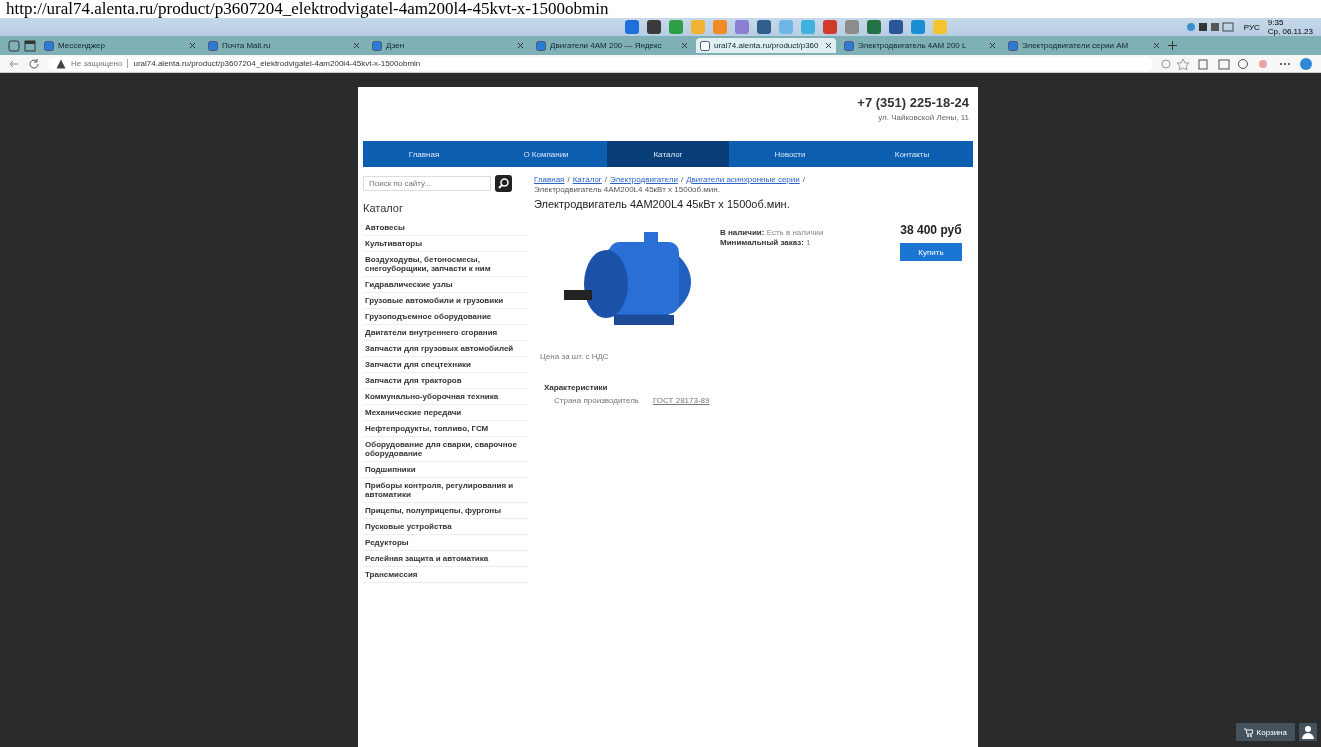  Describe the element at coordinates (445, 264) in the screenshot. I see `catalog-item: Воздуходувы, бетоносмесы, снегоуборщики, запчасти к ним` at that location.